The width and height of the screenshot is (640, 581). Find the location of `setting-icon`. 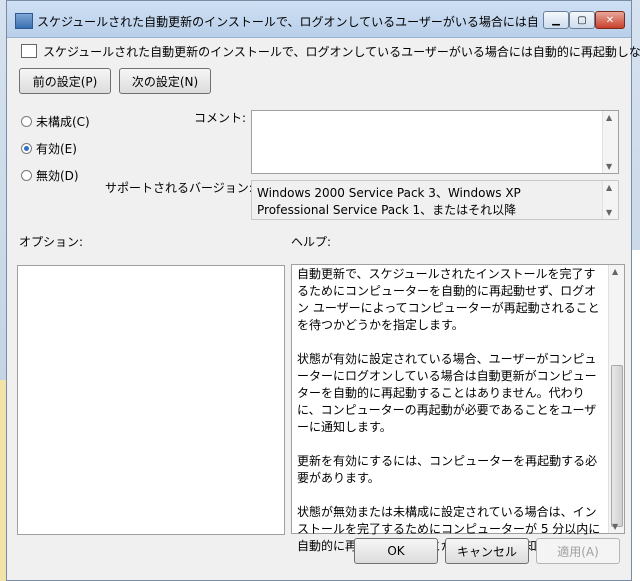

setting-icon is located at coordinates (29, 51).